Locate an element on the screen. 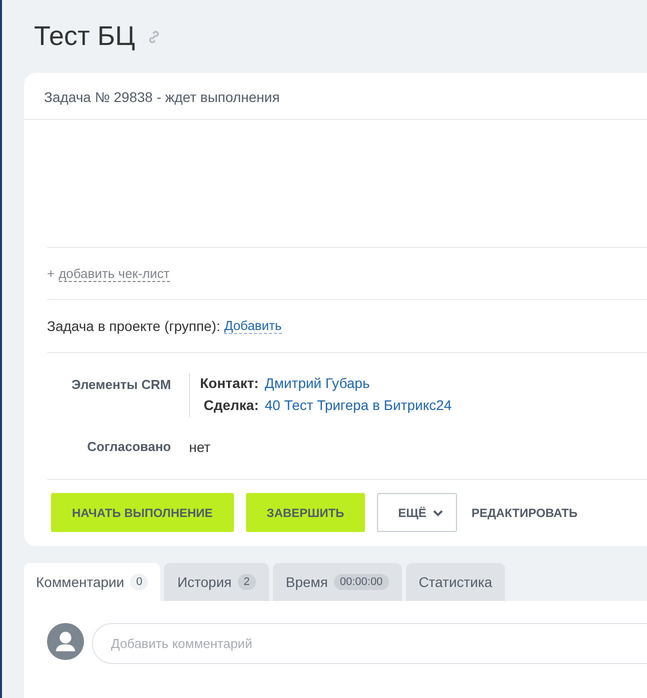 This screenshot has height=698, width=647. project-label: Задача в проекте (группе): is located at coordinates (133, 326).